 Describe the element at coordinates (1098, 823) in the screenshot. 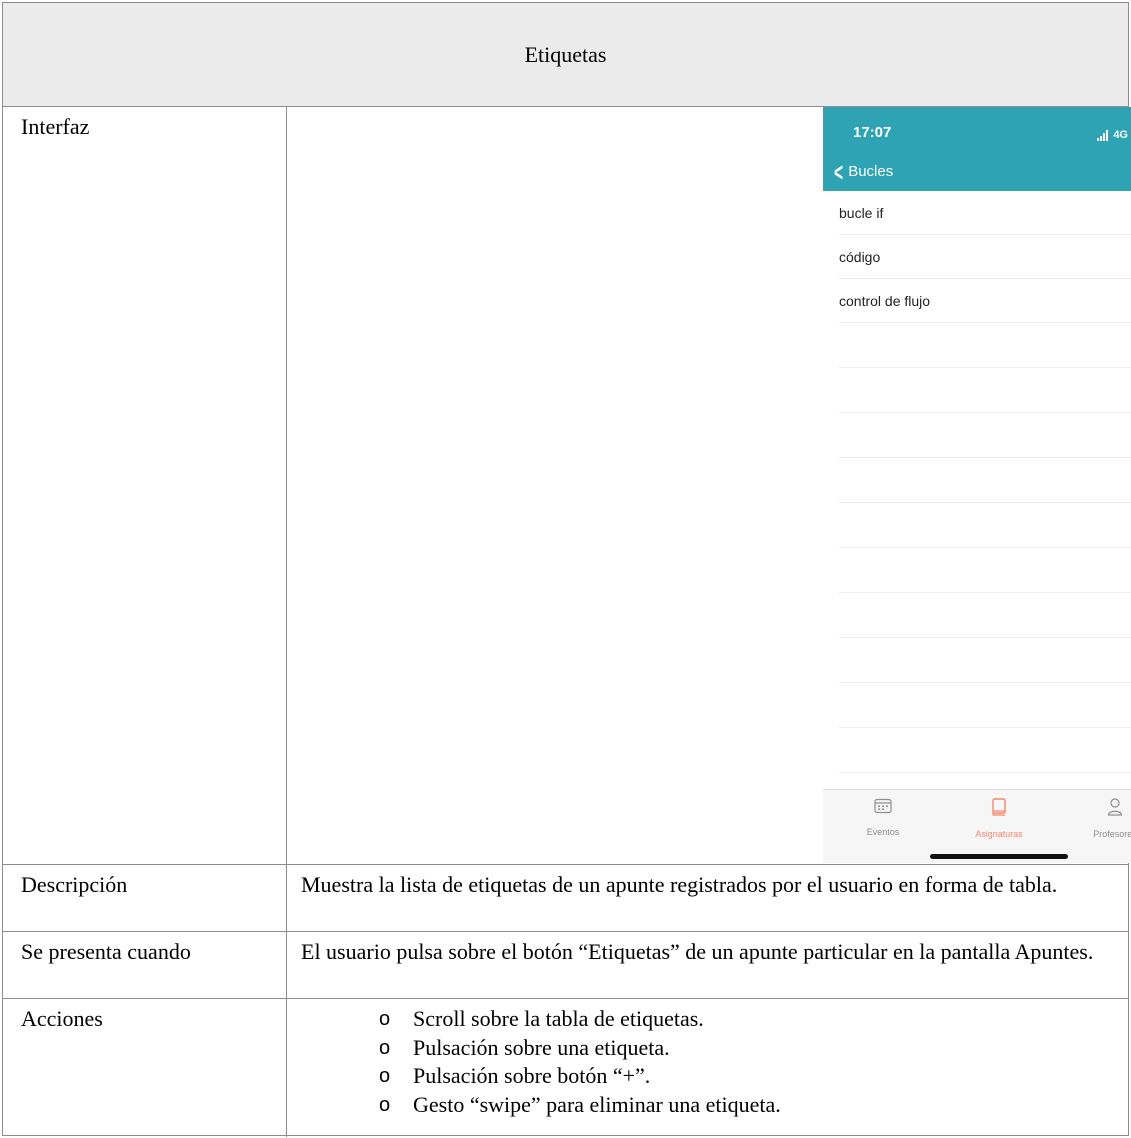

I see `tab-profesores: Profesores` at that location.